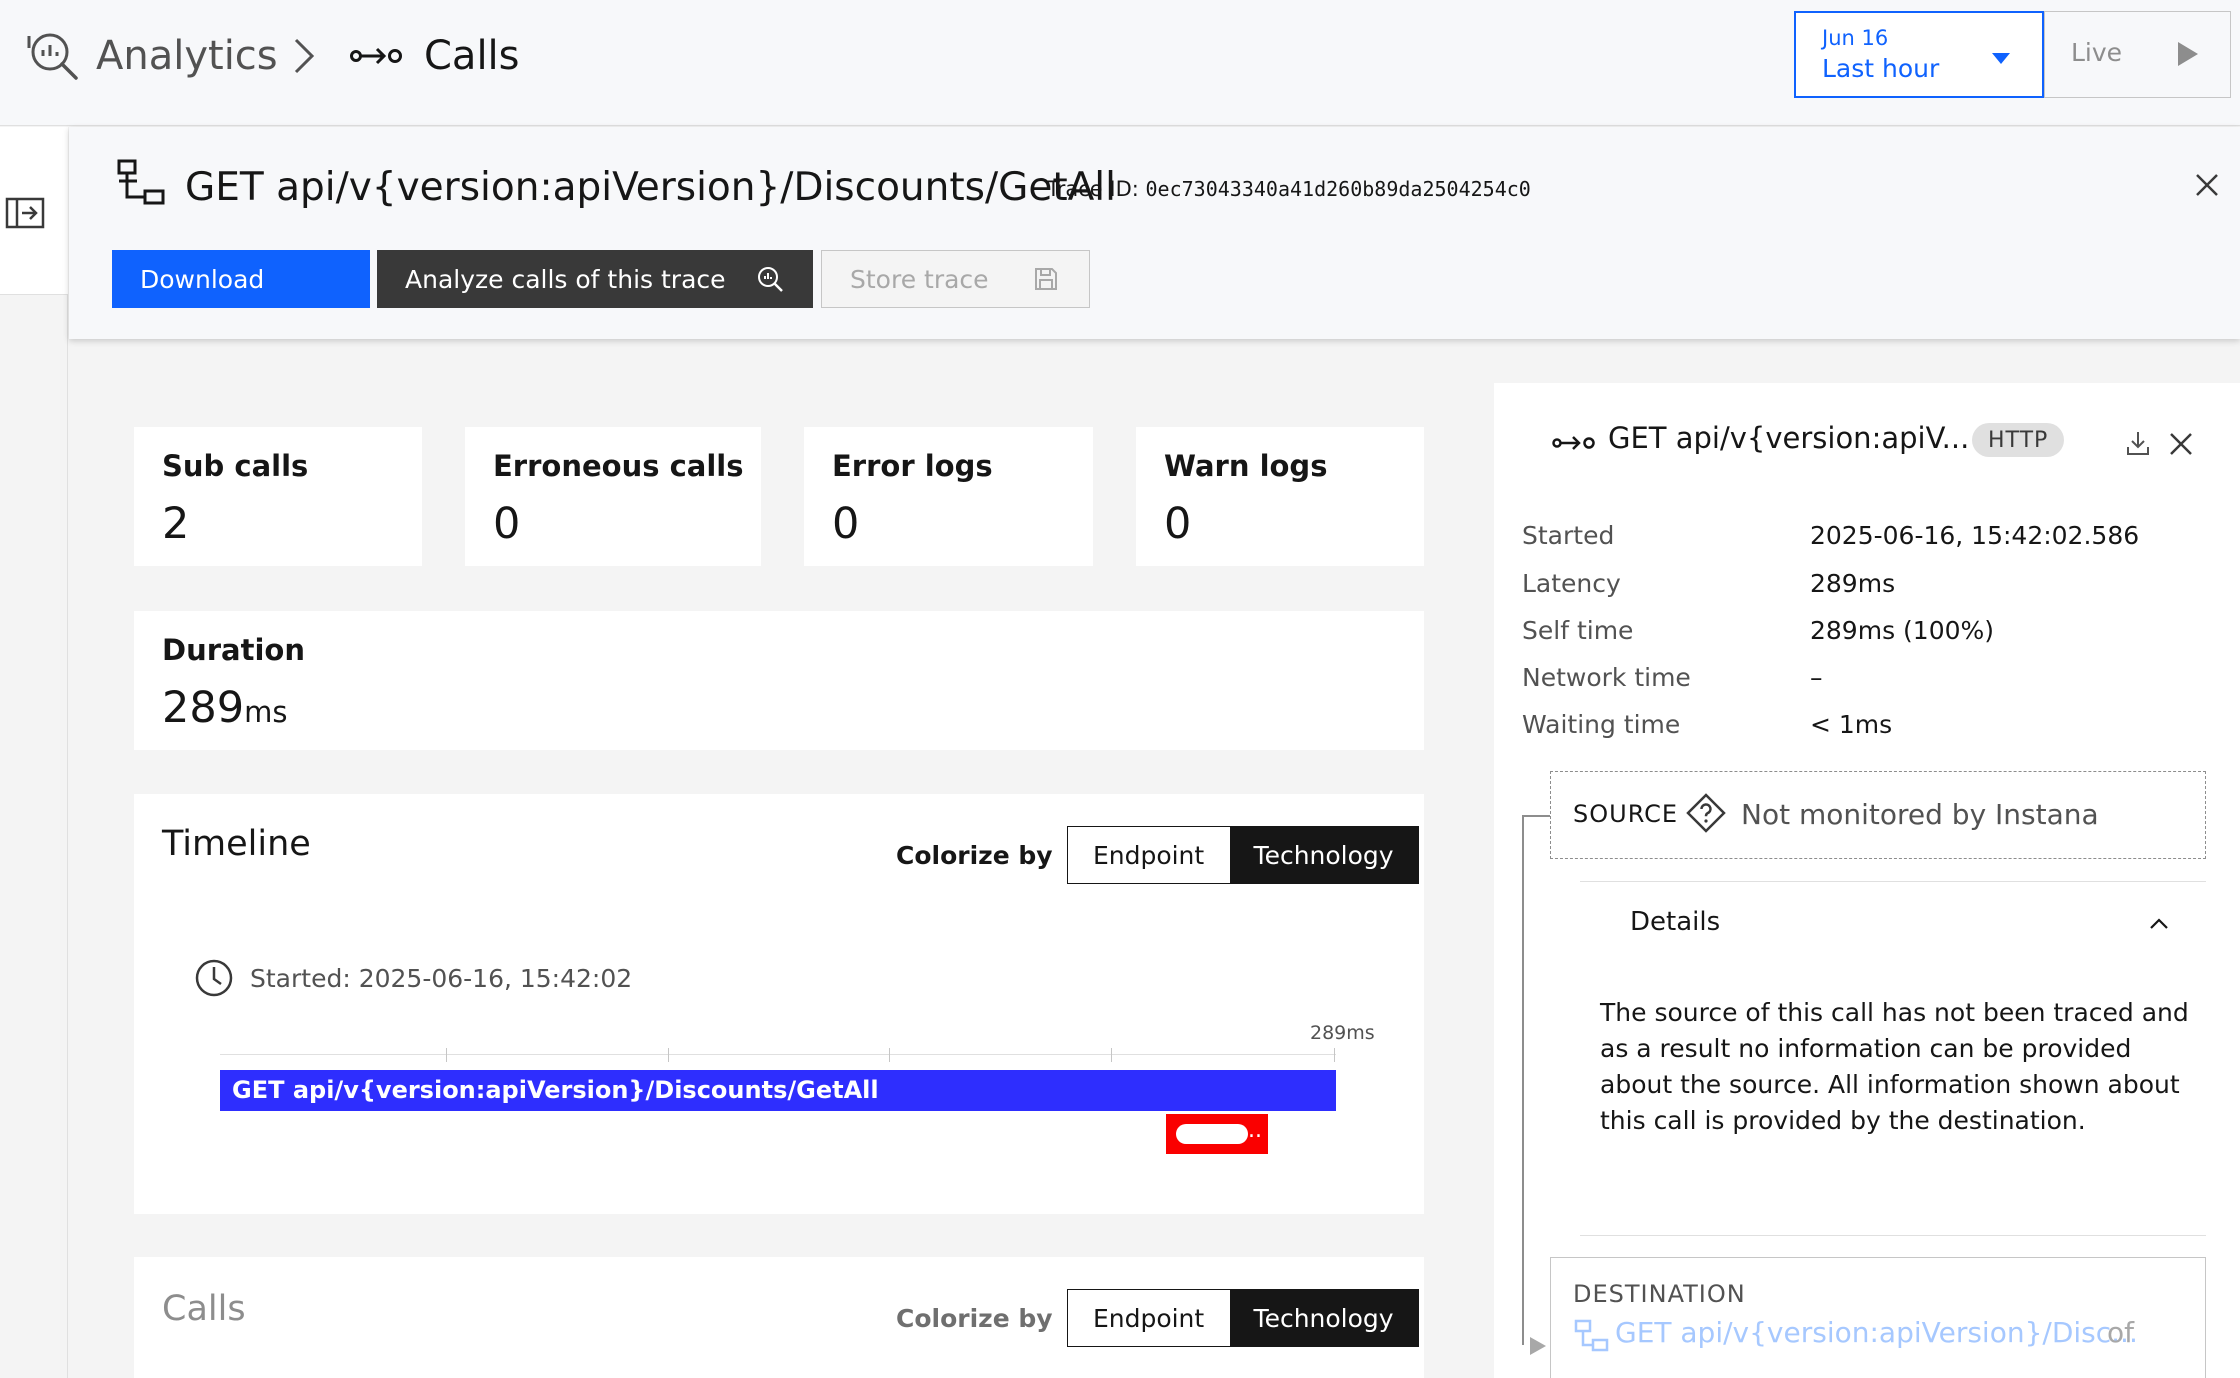 This screenshot has height=1378, width=2240. I want to click on kpi-value: 289ms, so click(224, 708).